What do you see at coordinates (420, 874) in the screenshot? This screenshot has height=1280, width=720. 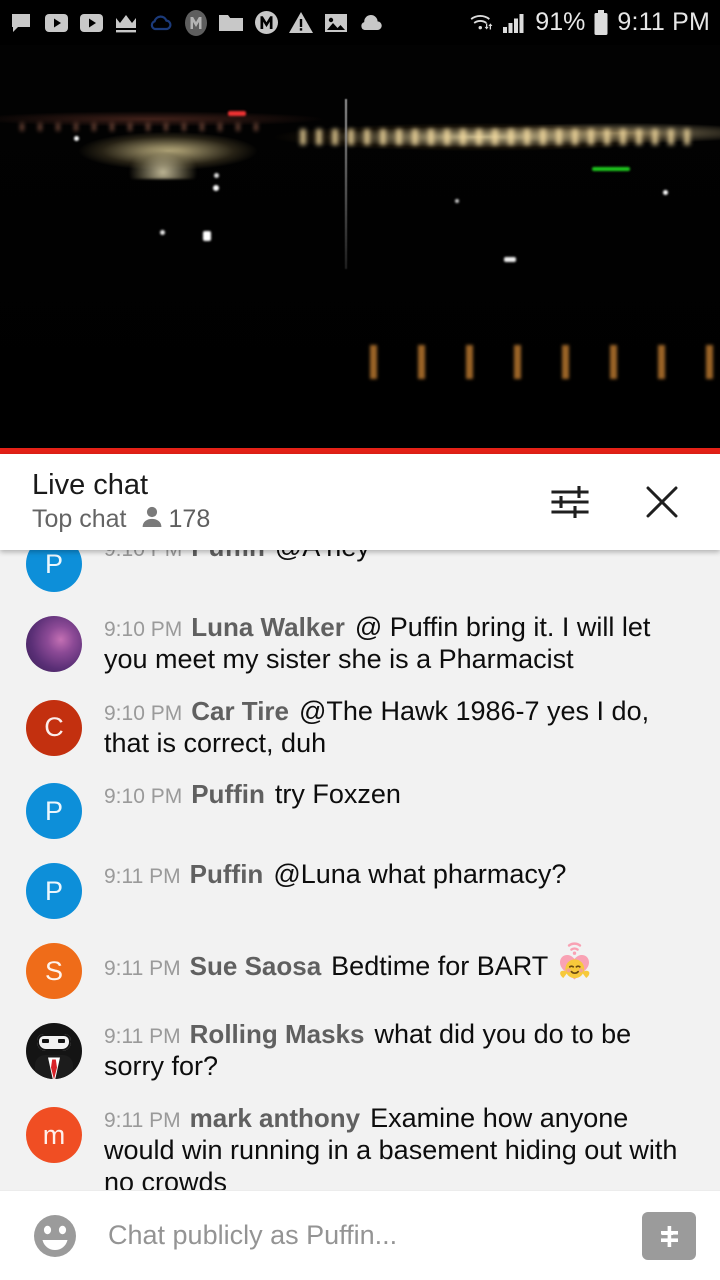 I see `message-text: @Luna what pharmacy?` at bounding box center [420, 874].